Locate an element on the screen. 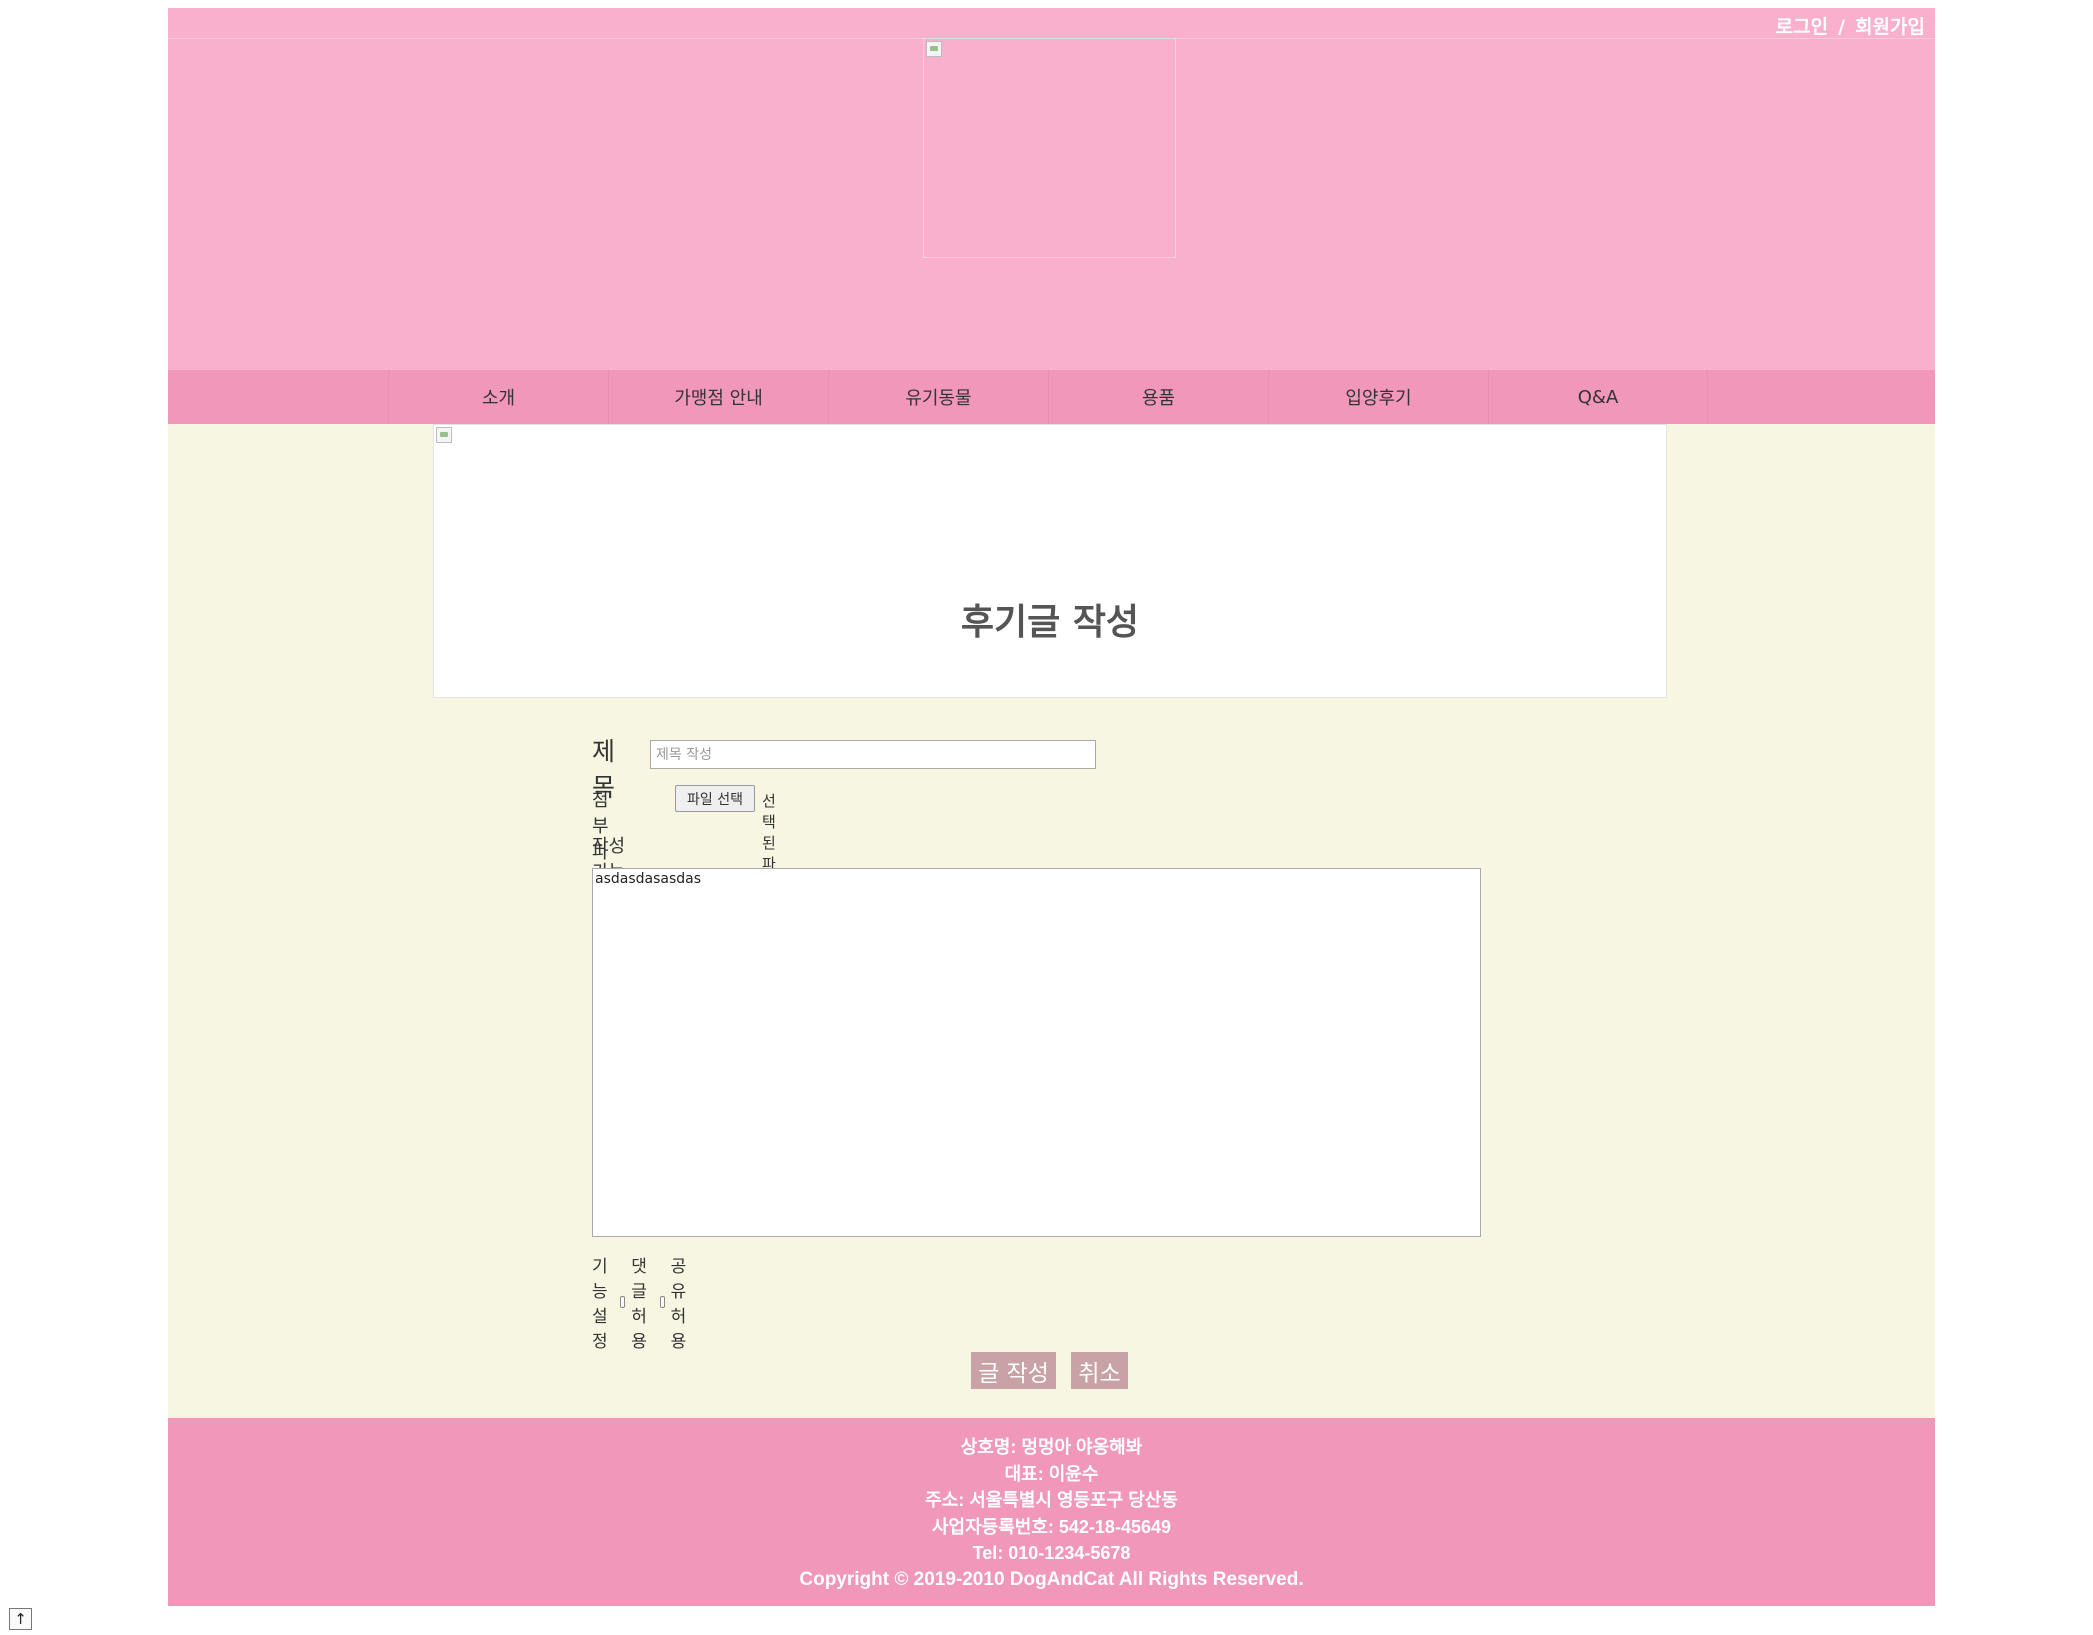 This screenshot has width=2093, height=1635. options-row: 기능 설정 댓글 허용 공유 허용 is located at coordinates (641, 1302).